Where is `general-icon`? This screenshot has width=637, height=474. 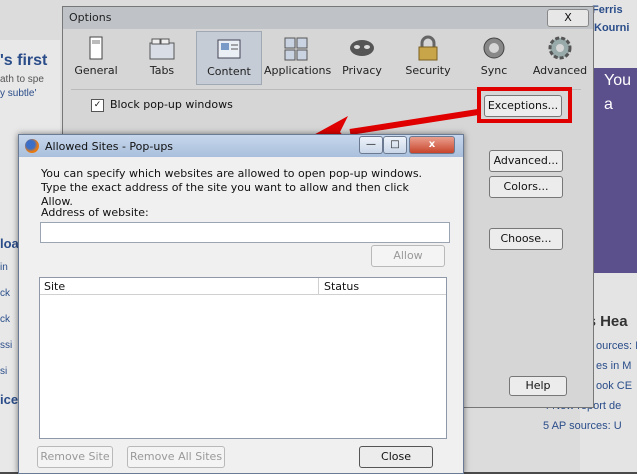 general-icon is located at coordinates (96, 48).